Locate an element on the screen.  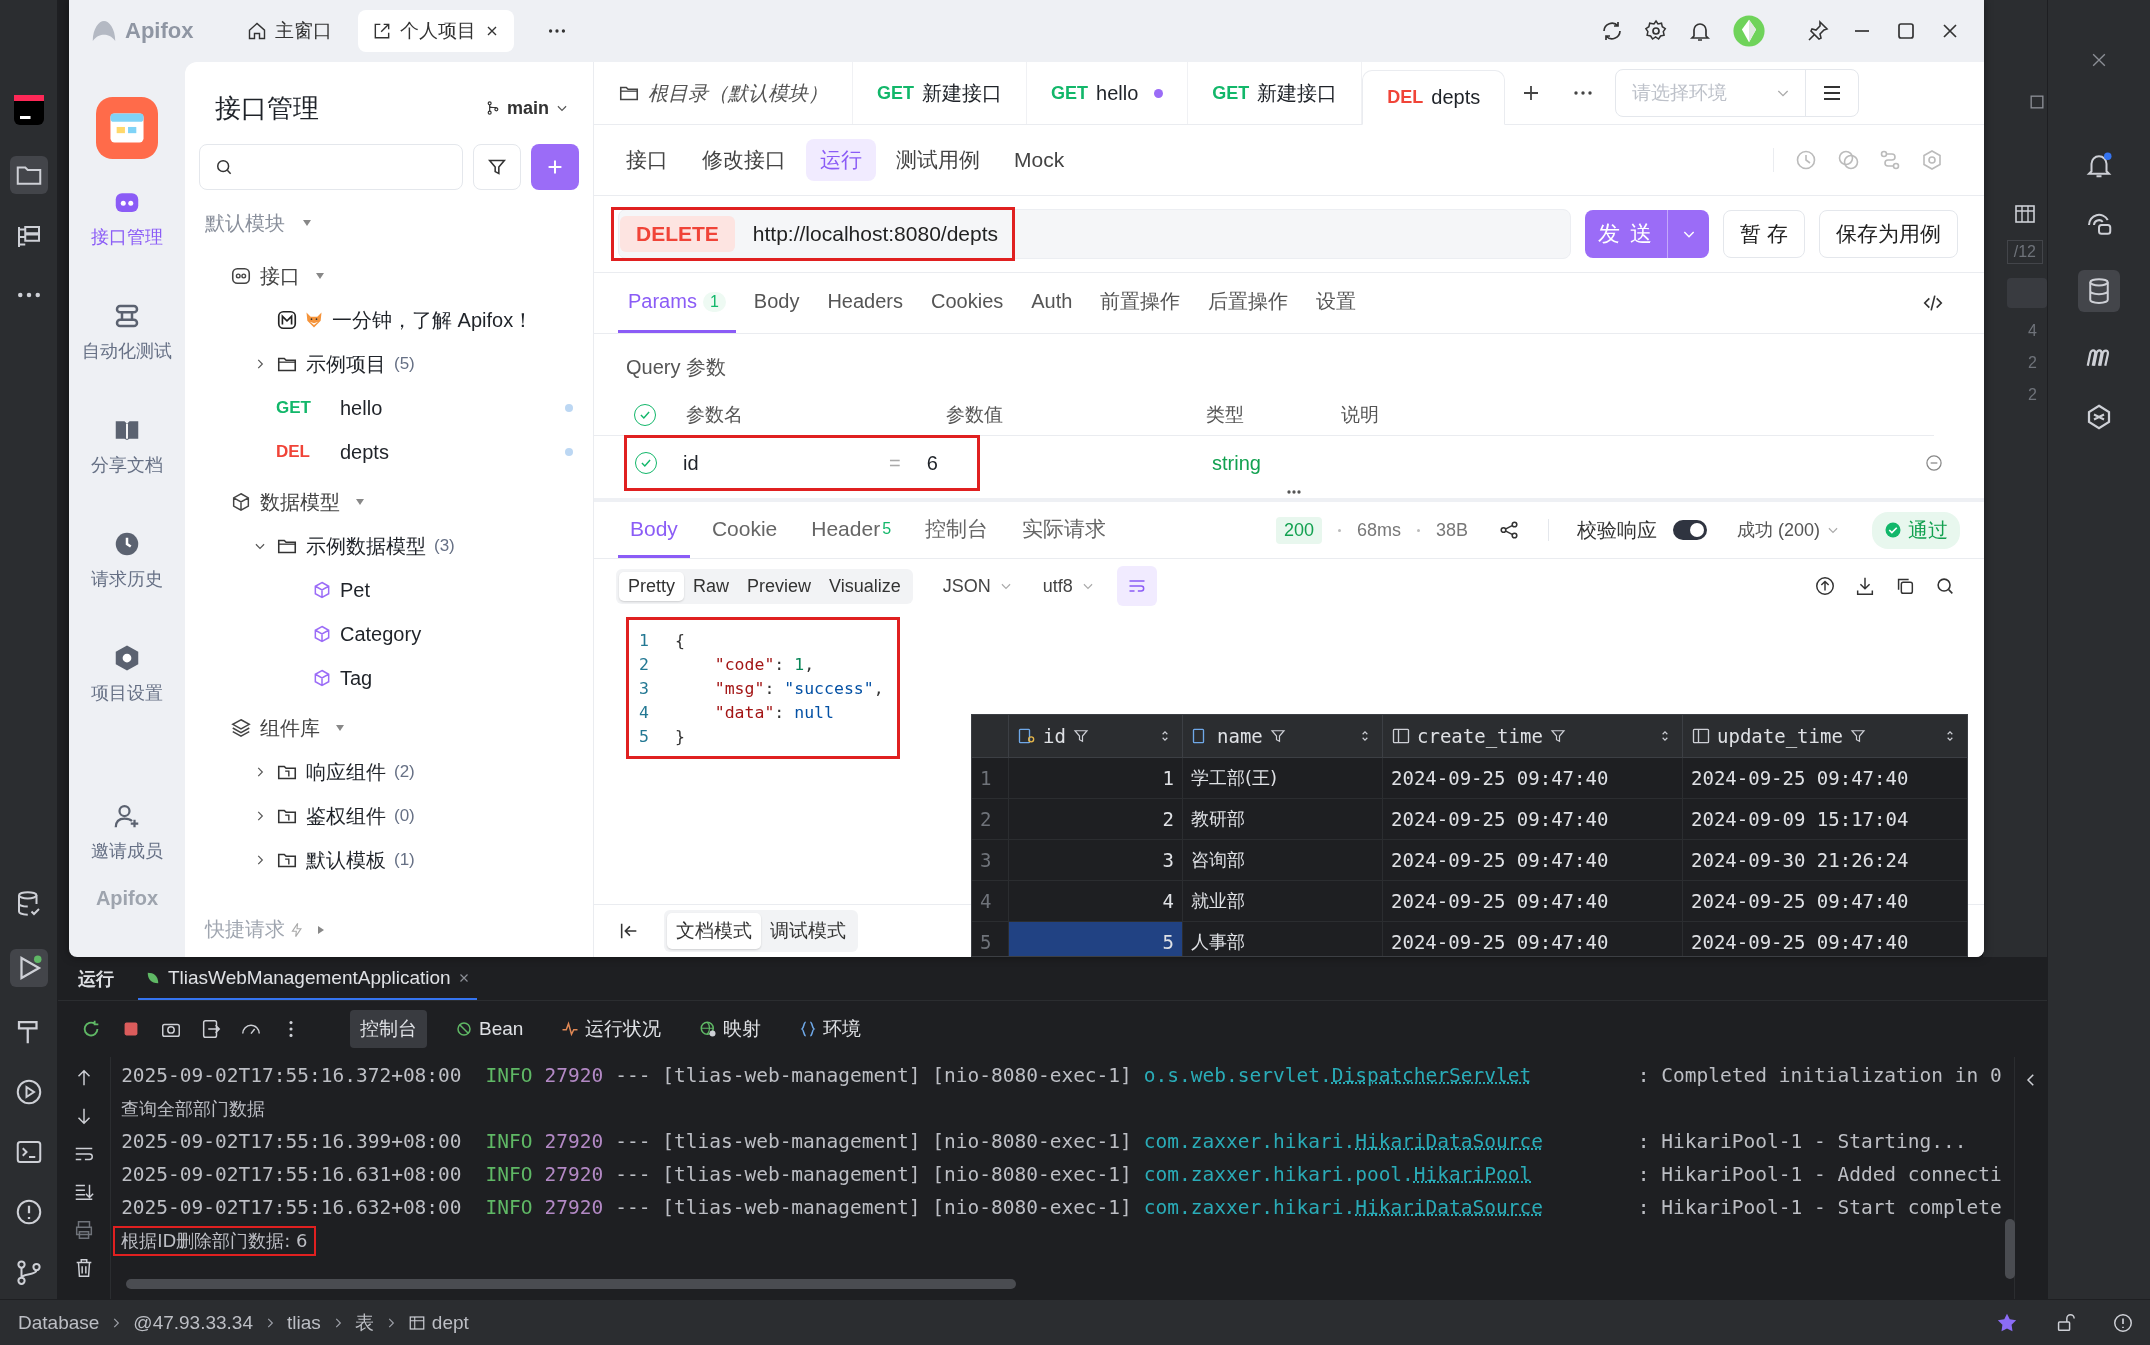
encoding-select: utf8 is located at coordinates (1057, 586).